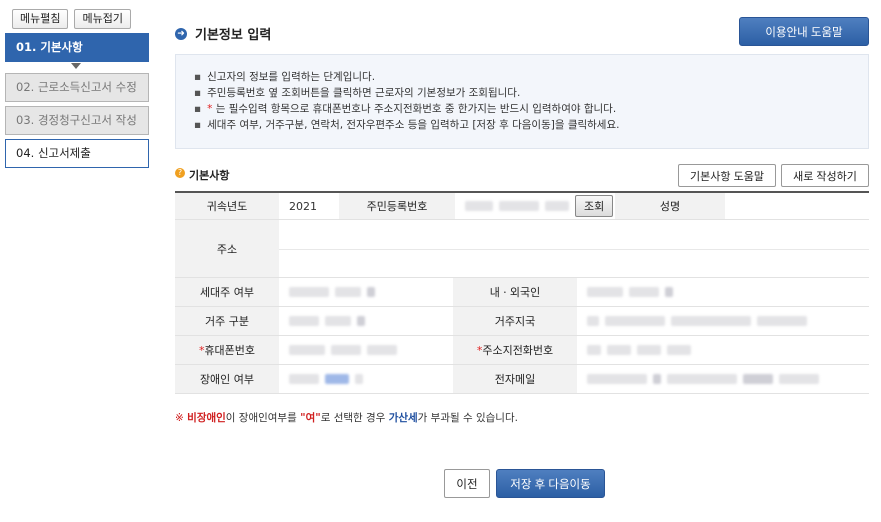  I want to click on disability-select, so click(366, 379).